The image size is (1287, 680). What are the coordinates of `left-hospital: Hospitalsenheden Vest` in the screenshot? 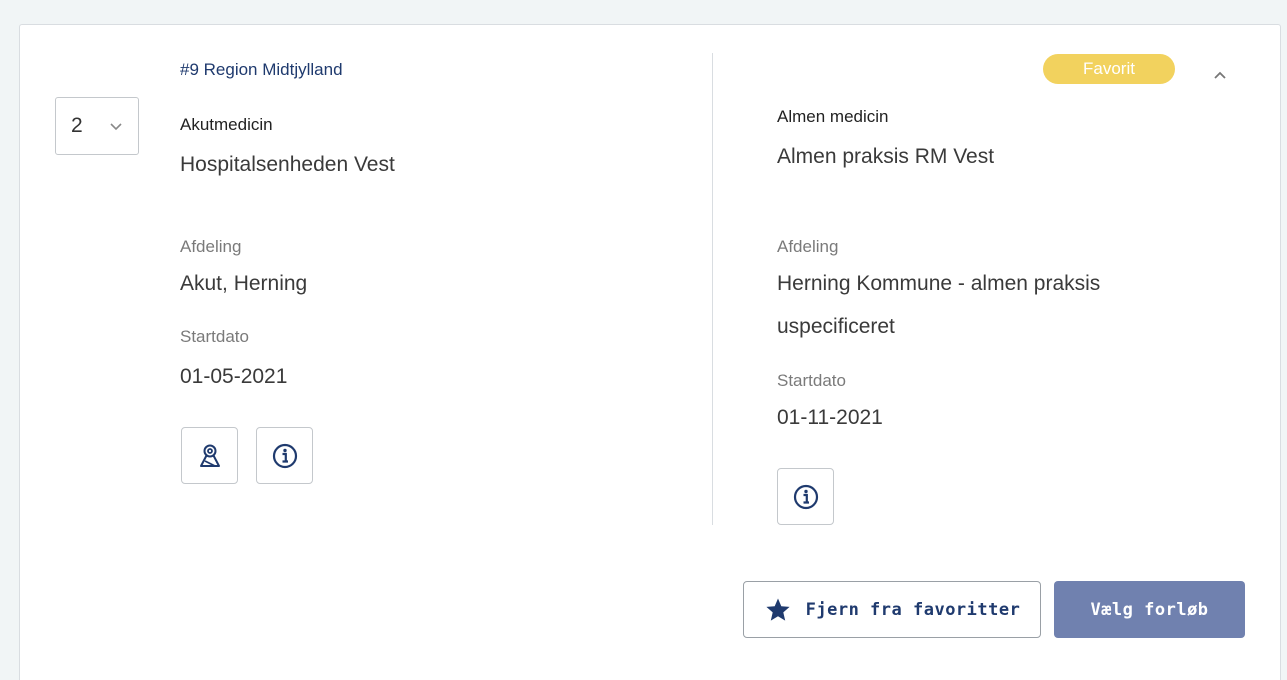 It's located at (287, 164).